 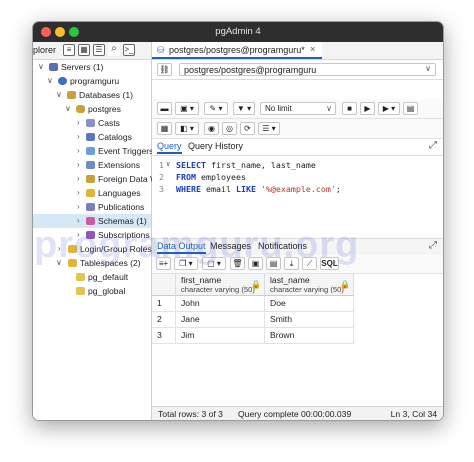 What do you see at coordinates (237, 263) in the screenshot?
I see `delete-icon: 🗑` at bounding box center [237, 263].